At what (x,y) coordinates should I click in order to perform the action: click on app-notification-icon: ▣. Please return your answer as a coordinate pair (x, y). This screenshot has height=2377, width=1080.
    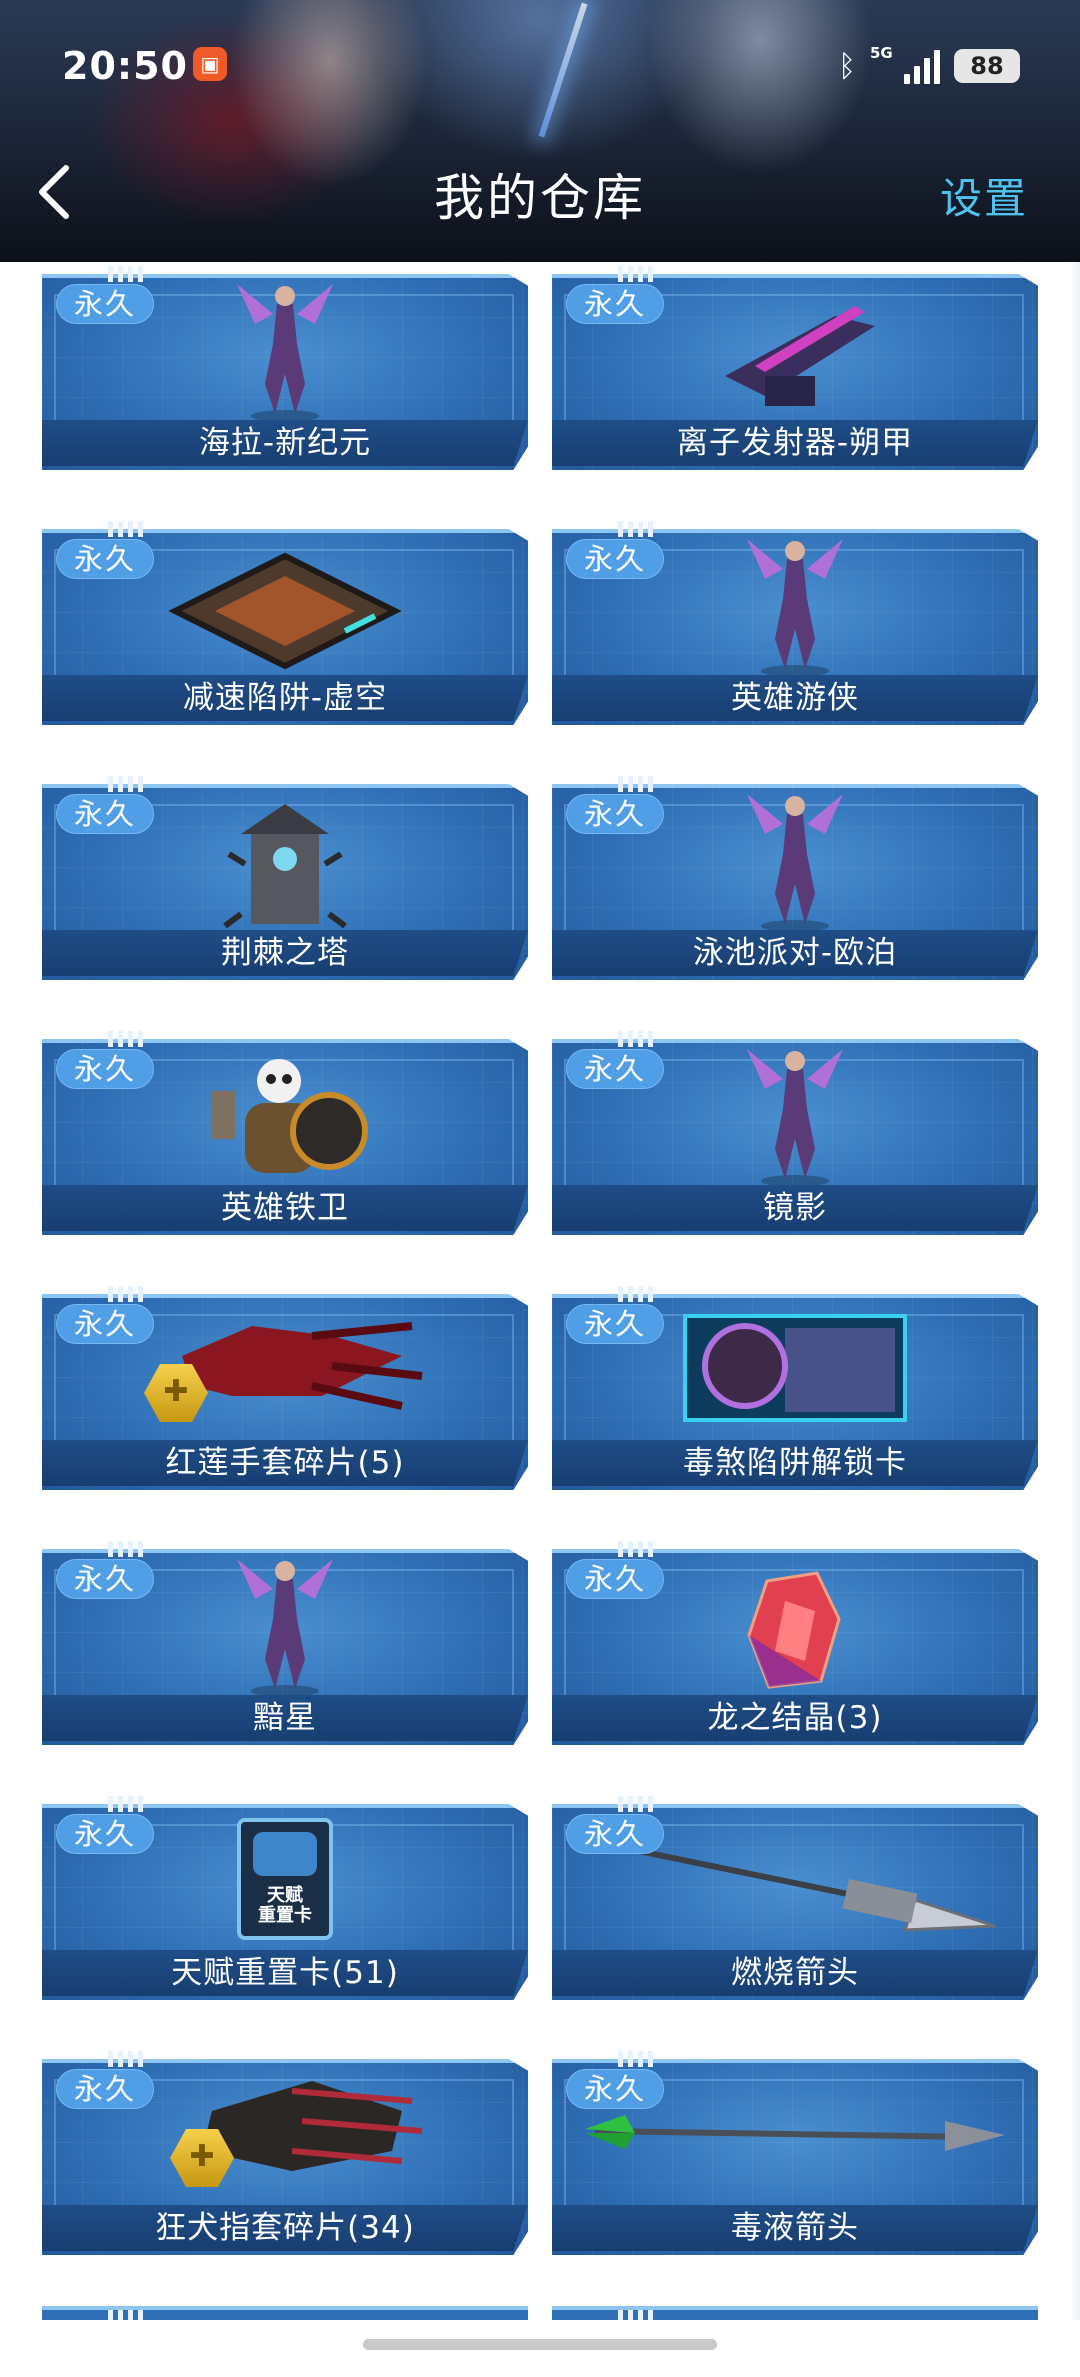
    Looking at the image, I should click on (210, 64).